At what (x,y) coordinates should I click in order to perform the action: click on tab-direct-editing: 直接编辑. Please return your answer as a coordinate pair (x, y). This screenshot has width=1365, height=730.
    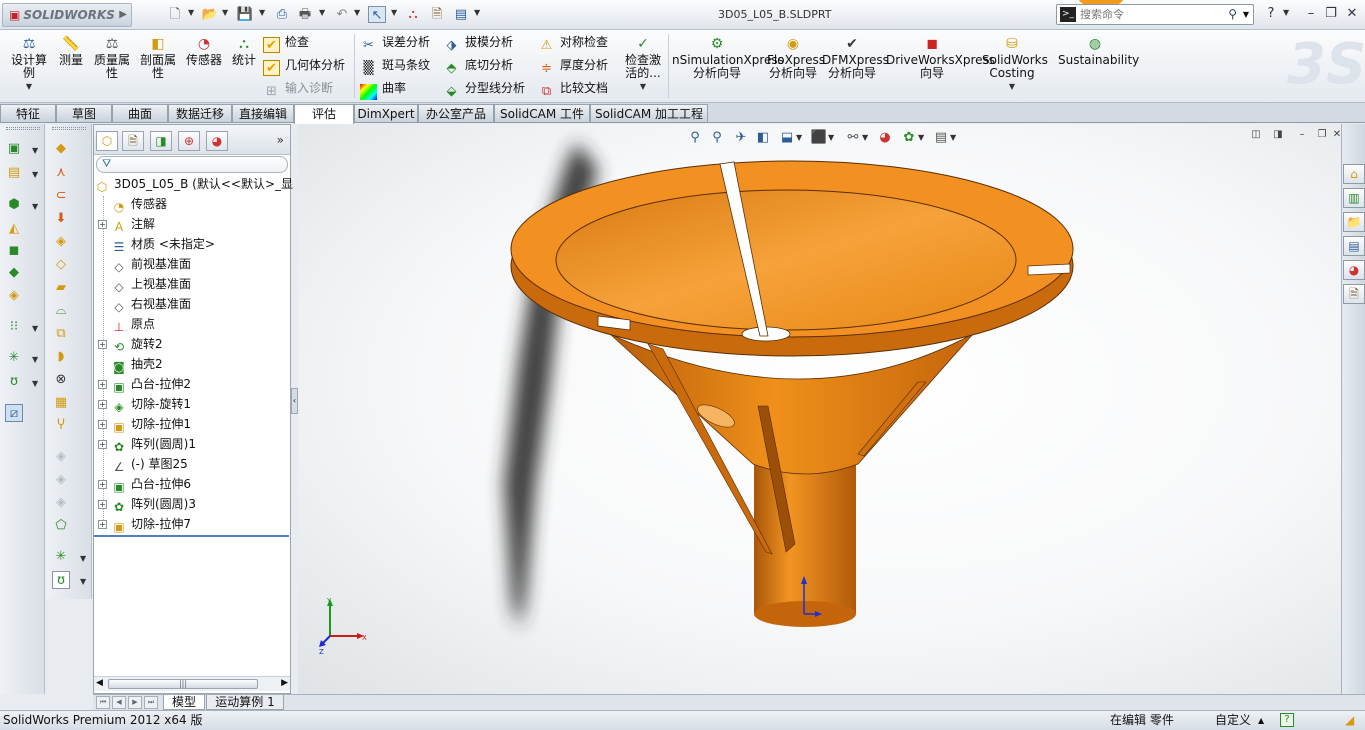
    Looking at the image, I should click on (263, 113).